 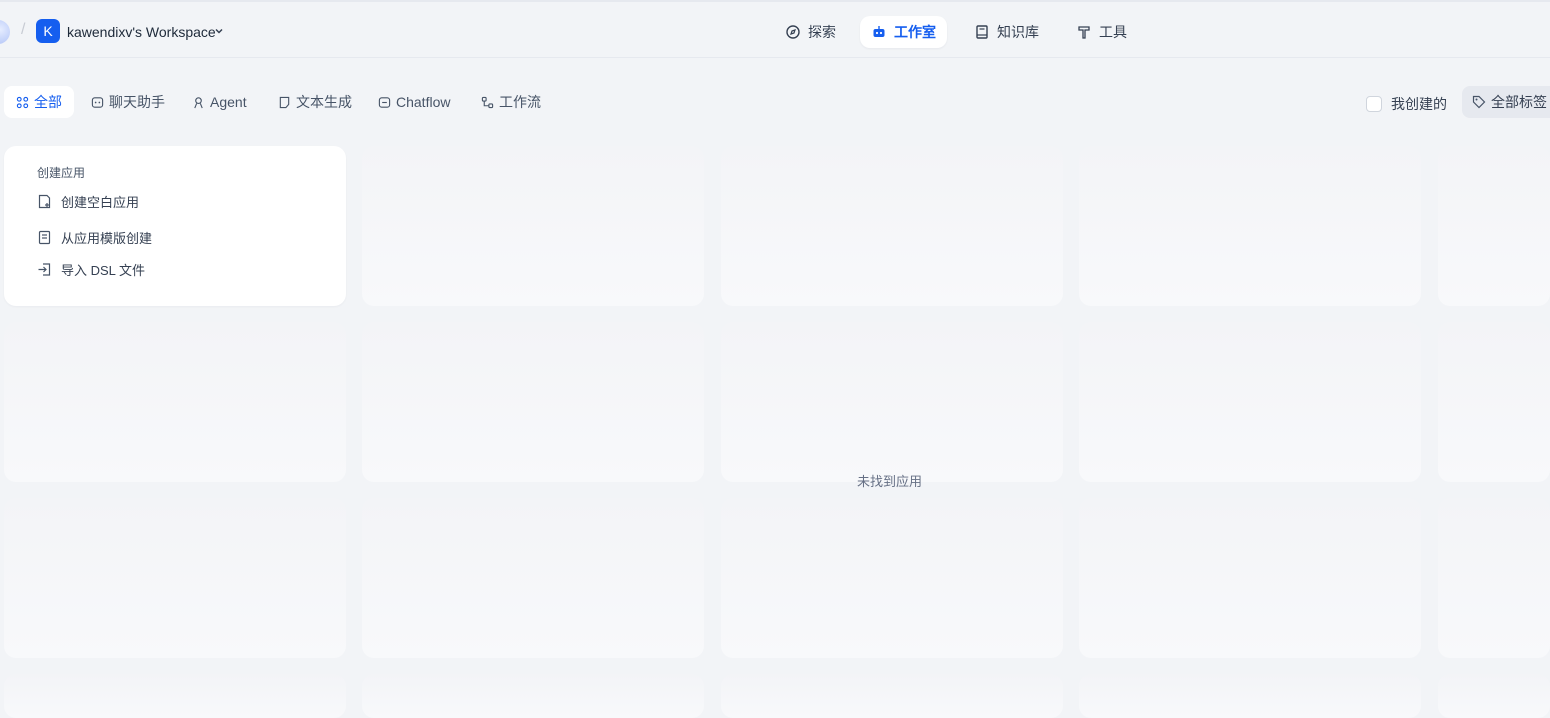 What do you see at coordinates (44, 269) in the screenshot?
I see `import-icon` at bounding box center [44, 269].